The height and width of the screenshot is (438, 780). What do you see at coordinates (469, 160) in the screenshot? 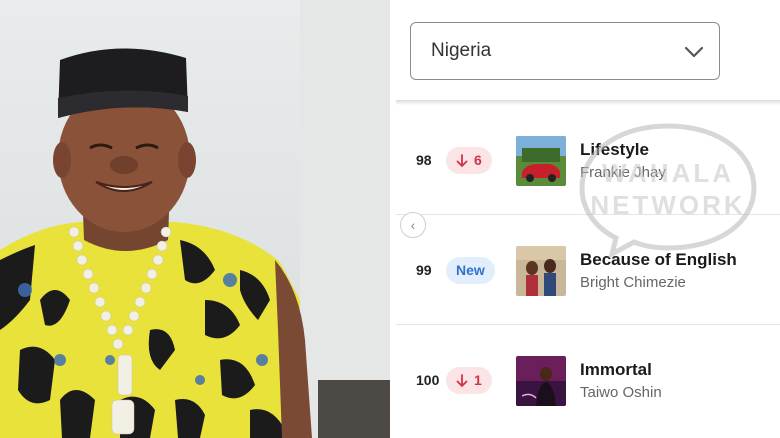
I see `rank-change-badge: 6` at bounding box center [469, 160].